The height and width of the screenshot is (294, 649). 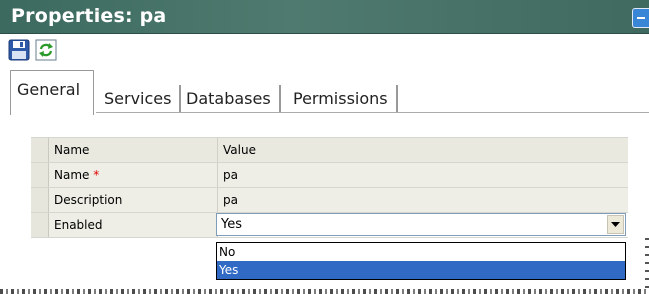 I want to click on tab-services: Services, so click(x=139, y=98).